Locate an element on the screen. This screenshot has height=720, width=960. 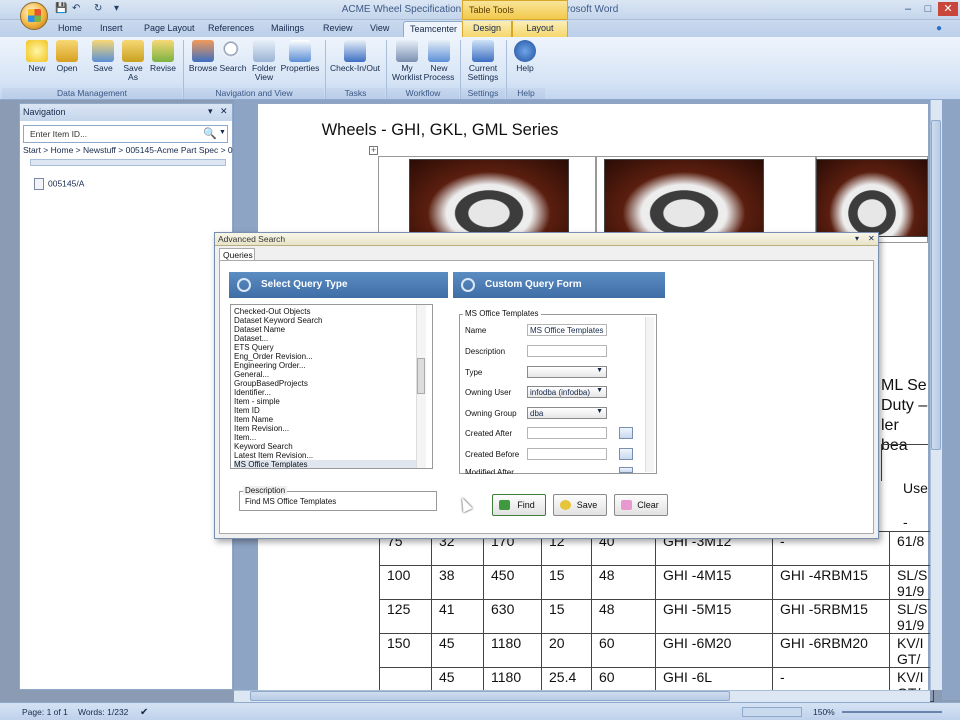
query-list-item: GroupBasedProjects is located at coordinates (271, 383).